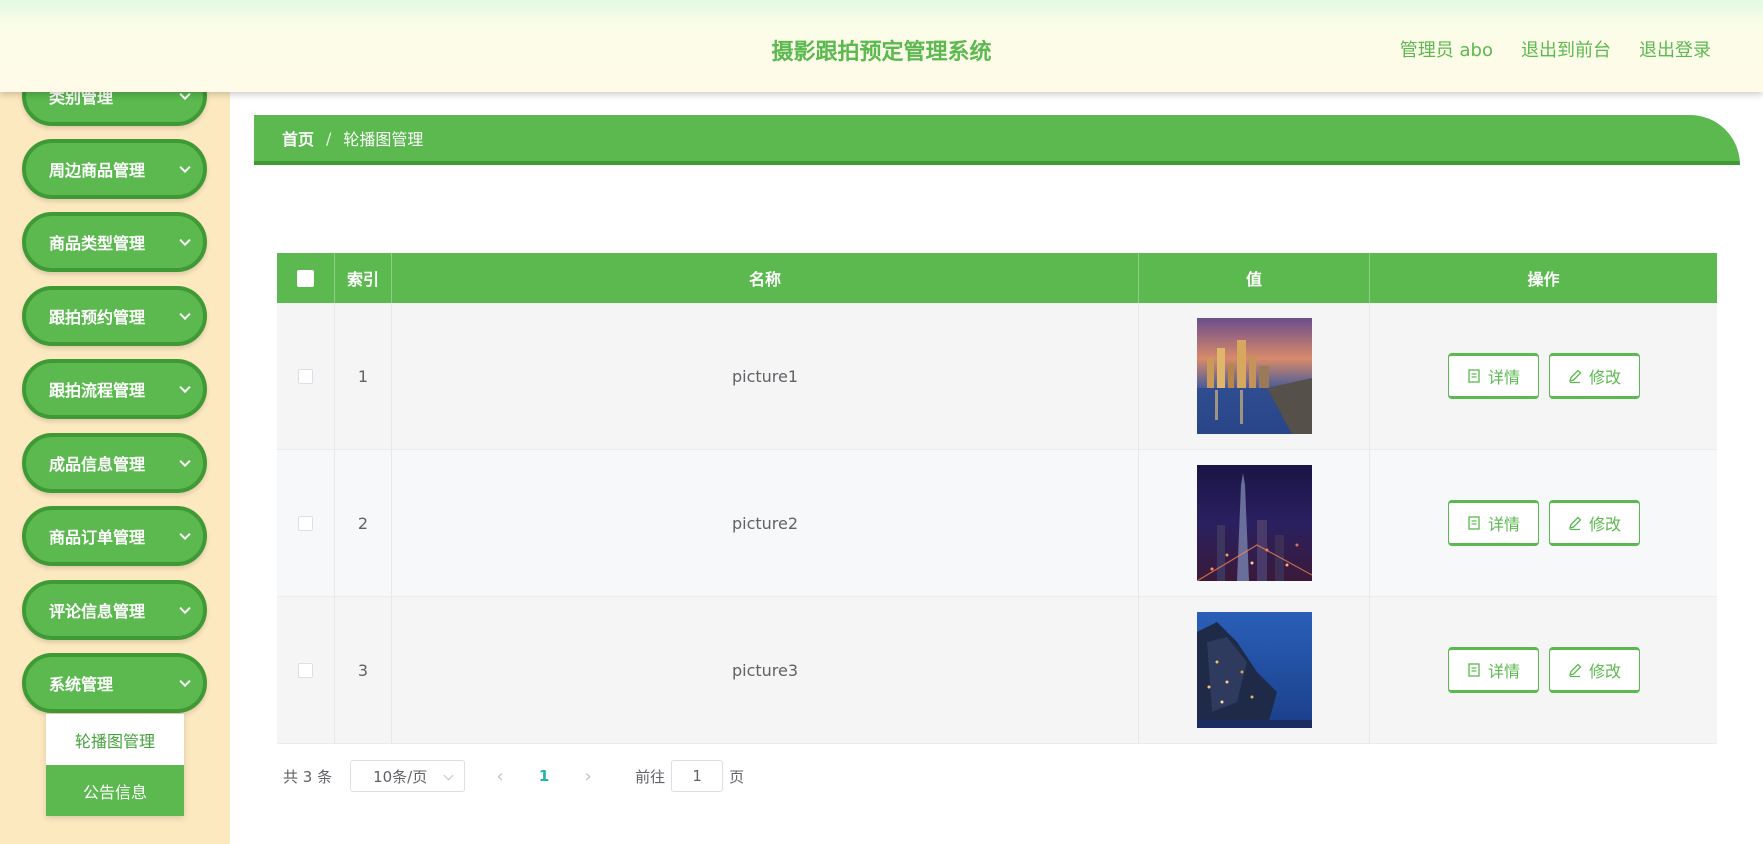  I want to click on header-actions: 管理员 abo 退出到前台 退出登录, so click(1555, 49).